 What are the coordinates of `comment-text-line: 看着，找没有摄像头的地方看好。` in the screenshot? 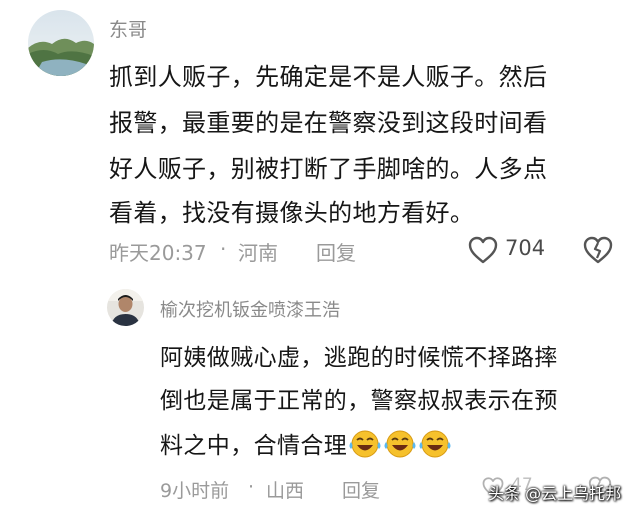 It's located at (292, 213).